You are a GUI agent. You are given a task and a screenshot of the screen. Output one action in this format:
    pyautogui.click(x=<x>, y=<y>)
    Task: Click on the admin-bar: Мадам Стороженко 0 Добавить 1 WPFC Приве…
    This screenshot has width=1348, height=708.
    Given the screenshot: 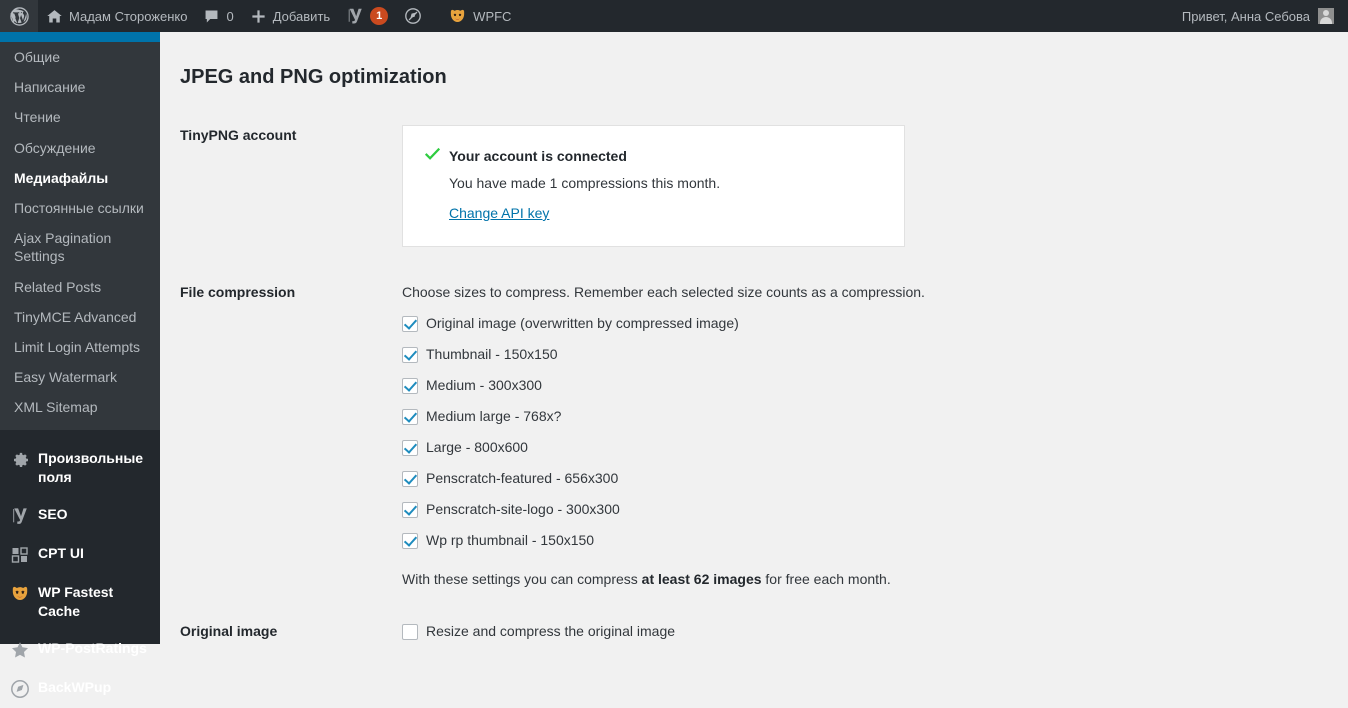 What is the action you would take?
    pyautogui.click(x=674, y=16)
    